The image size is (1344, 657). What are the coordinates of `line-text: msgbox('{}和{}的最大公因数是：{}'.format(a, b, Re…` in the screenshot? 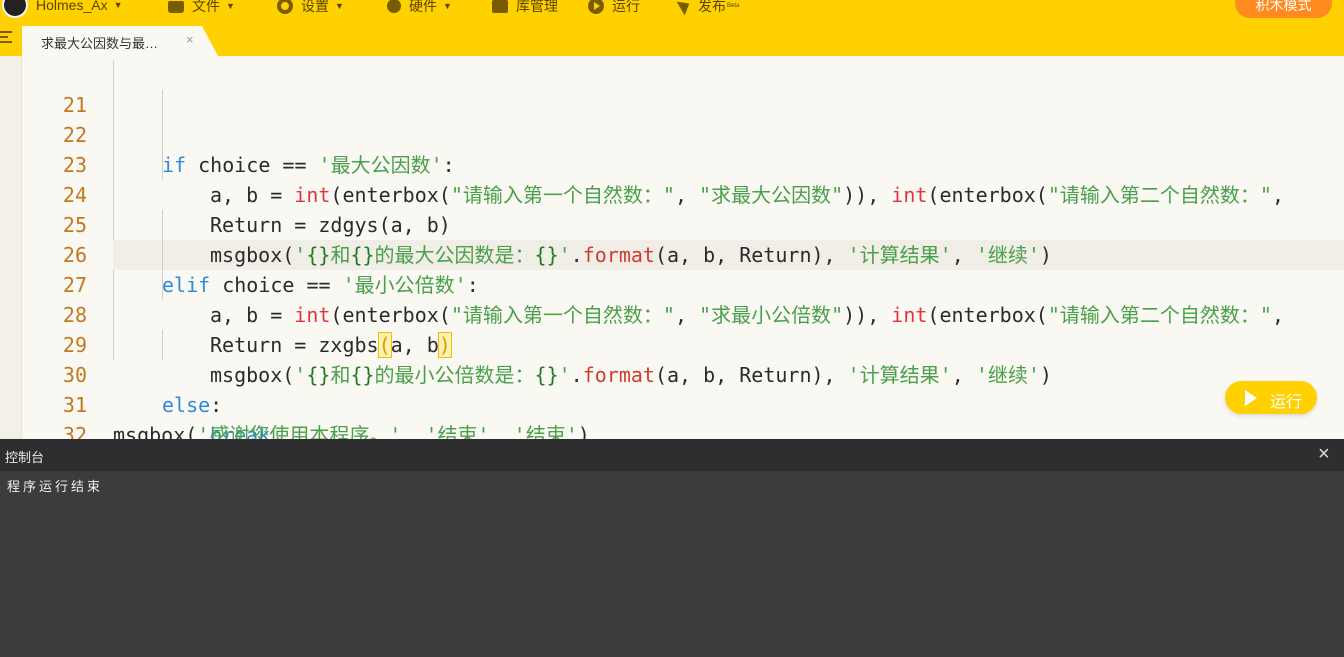 It's located at (631, 255).